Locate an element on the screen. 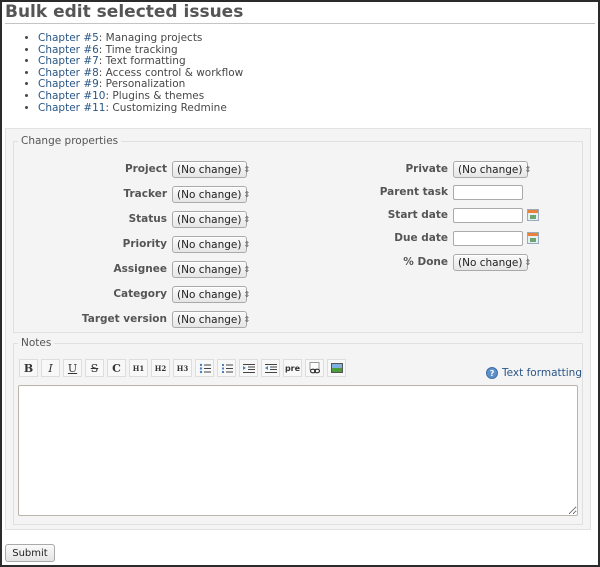 The height and width of the screenshot is (567, 600). field-status: Status (No change) ⇕ is located at coordinates (132, 219).